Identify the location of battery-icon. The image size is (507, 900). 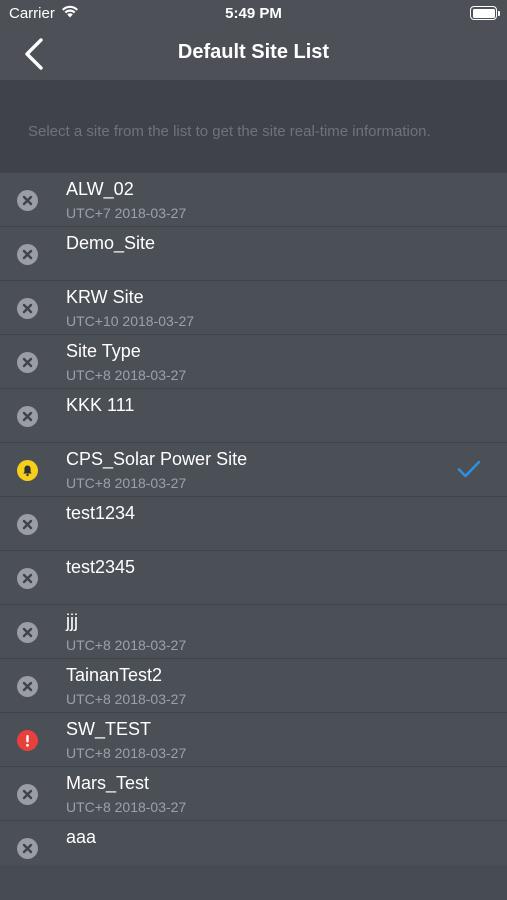
(485, 13).